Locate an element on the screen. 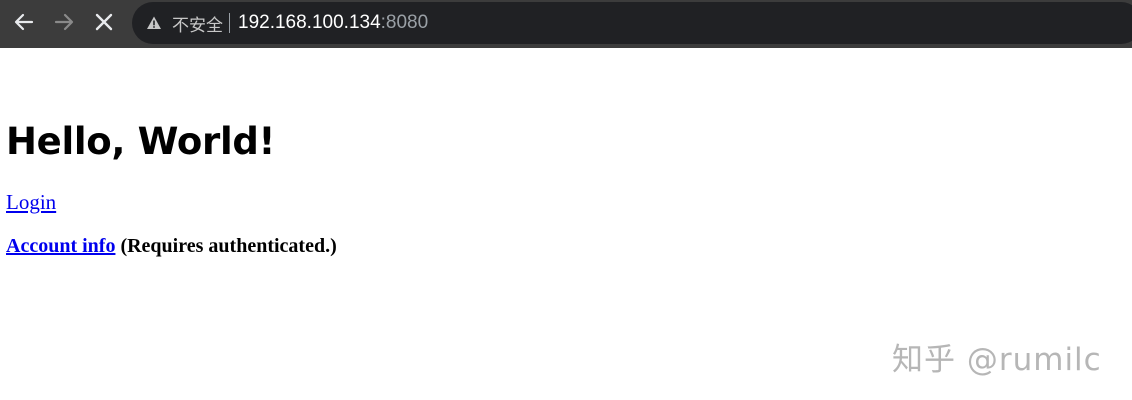 The image size is (1132, 400). address-separator is located at coordinates (229, 23).